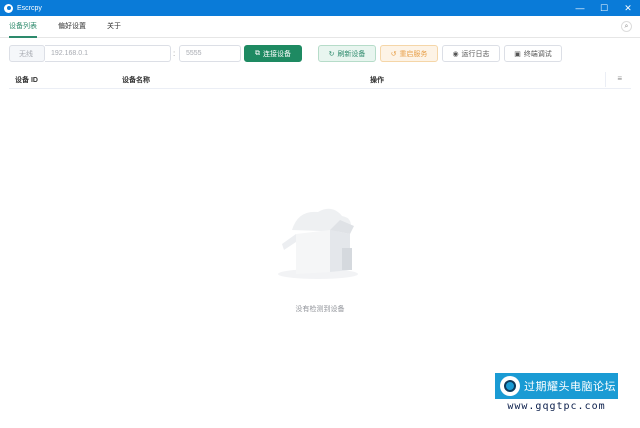  What do you see at coordinates (517, 54) in the screenshot?
I see `terminal-icon: ▣` at bounding box center [517, 54].